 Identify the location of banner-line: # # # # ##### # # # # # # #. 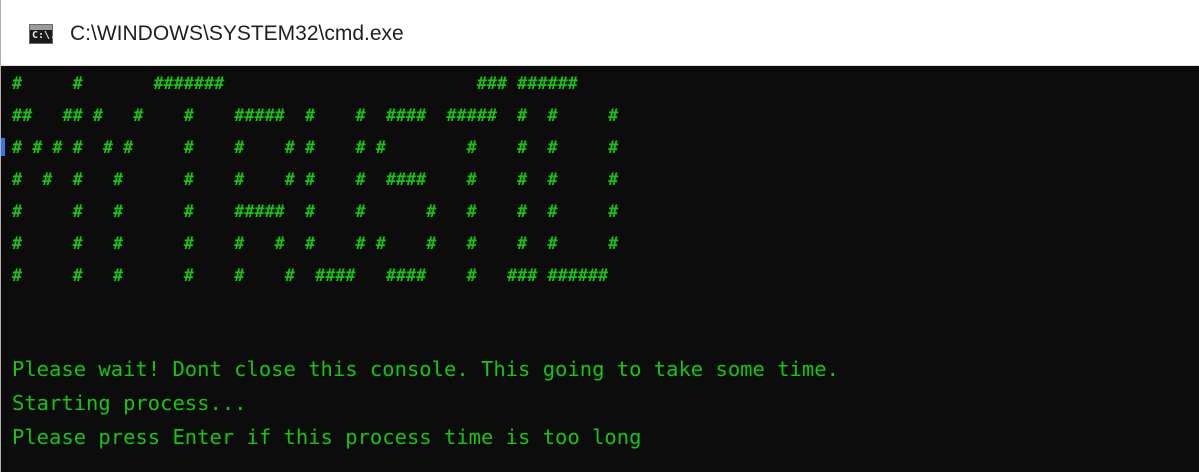
(315, 211).